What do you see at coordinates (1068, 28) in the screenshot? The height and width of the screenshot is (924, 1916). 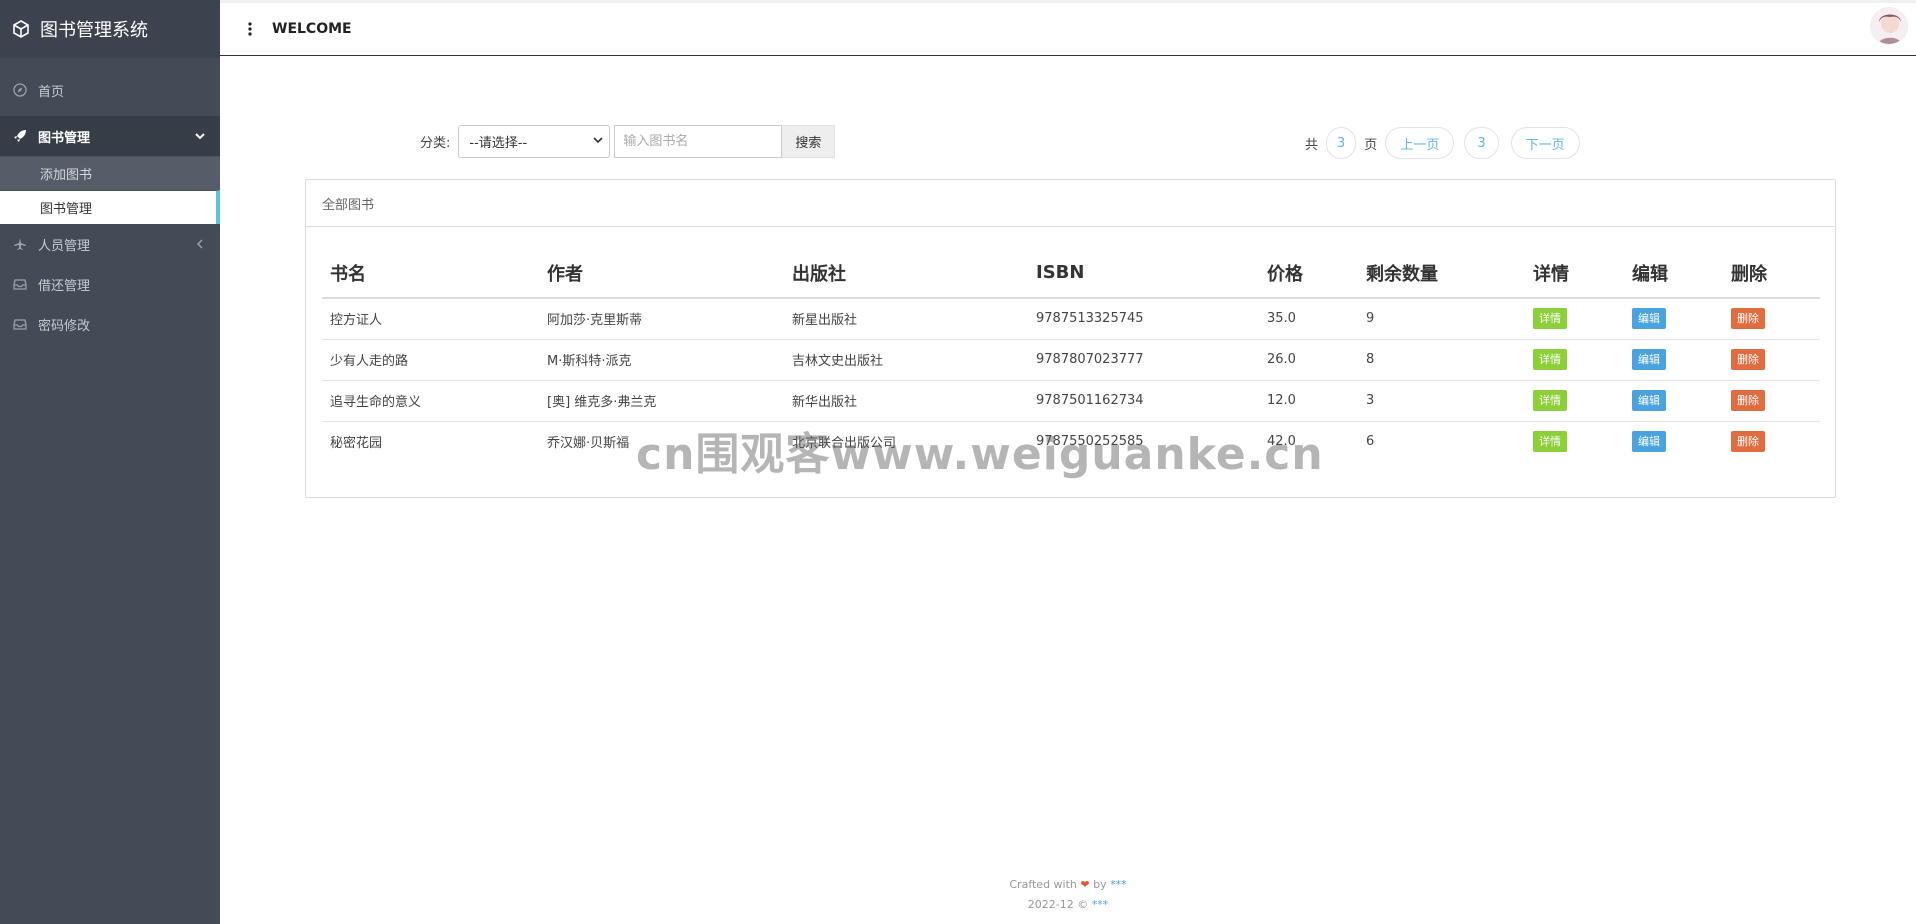 I see `top-header: WELCOME` at bounding box center [1068, 28].